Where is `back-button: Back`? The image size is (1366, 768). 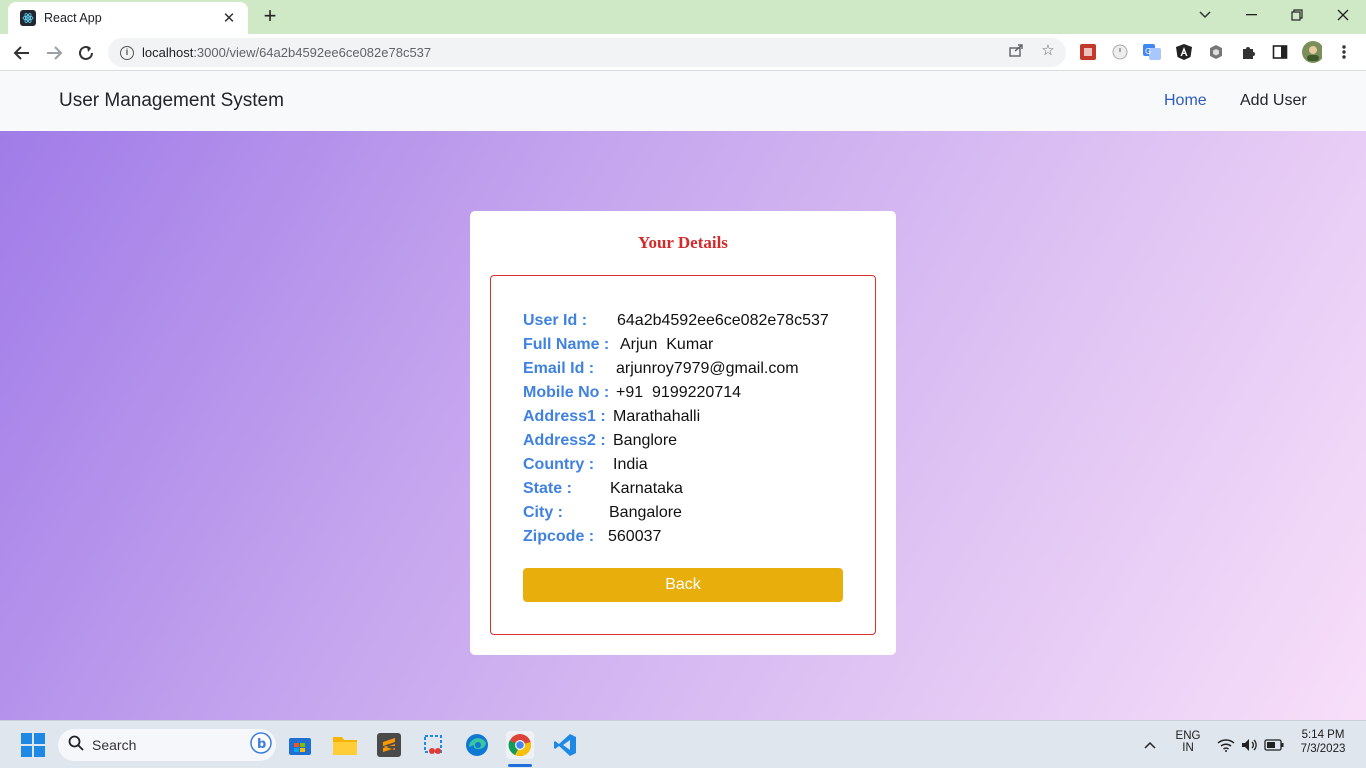 back-button: Back is located at coordinates (683, 585).